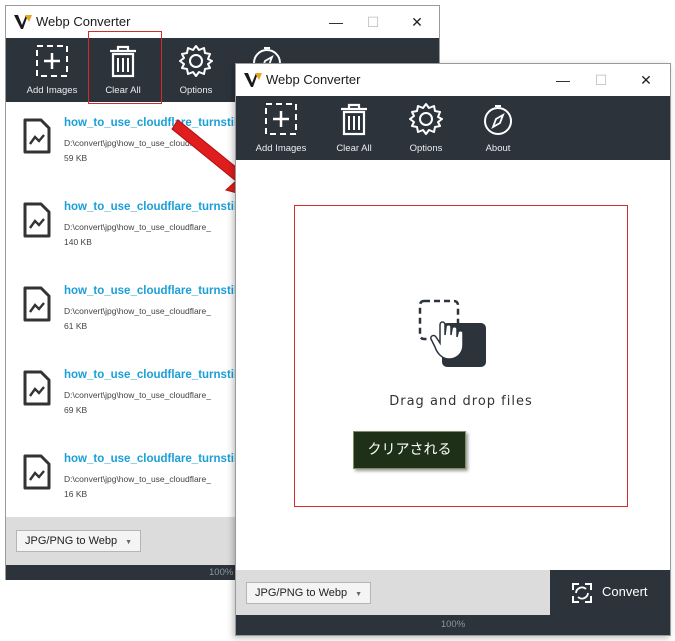  What do you see at coordinates (453, 592) in the screenshot?
I see `front-bottom-bar: JPG/PNG to Webp ▼ Convert` at bounding box center [453, 592].